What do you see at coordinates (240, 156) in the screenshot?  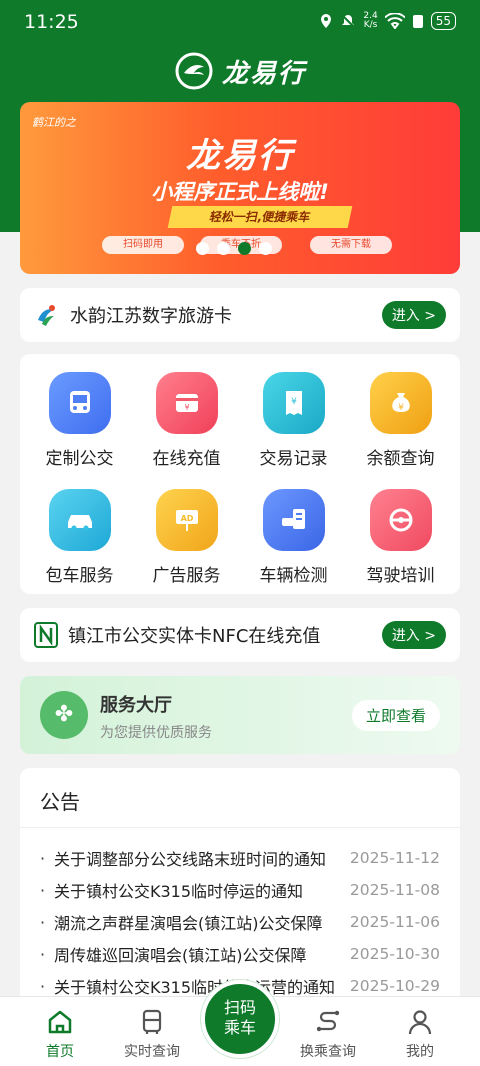 I see `banner-title: 龙易行` at bounding box center [240, 156].